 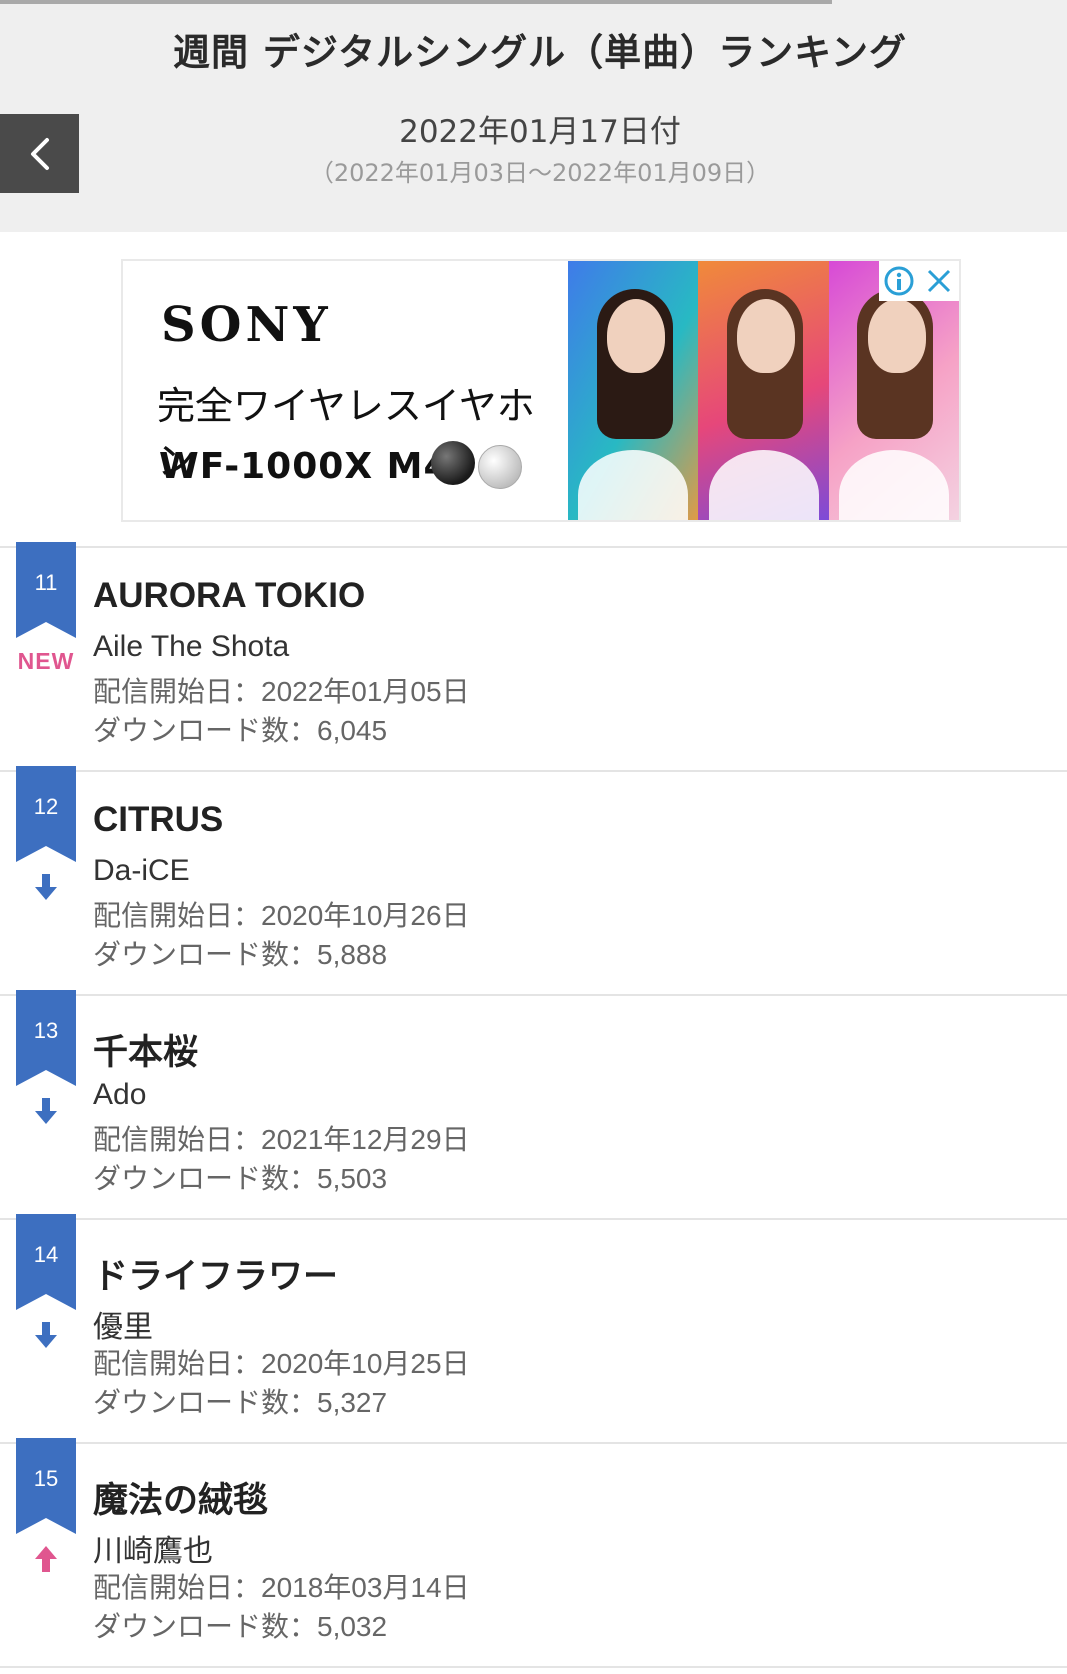 What do you see at coordinates (540, 132) in the screenshot?
I see `issue-date: 2022年01月17日付` at bounding box center [540, 132].